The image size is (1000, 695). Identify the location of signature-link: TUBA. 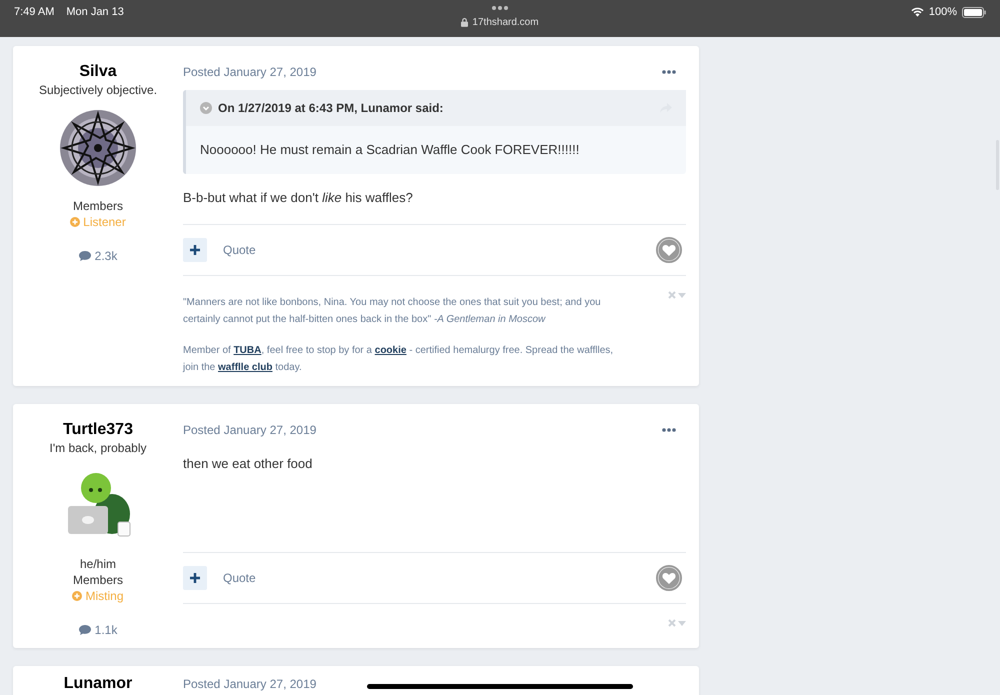
(248, 350).